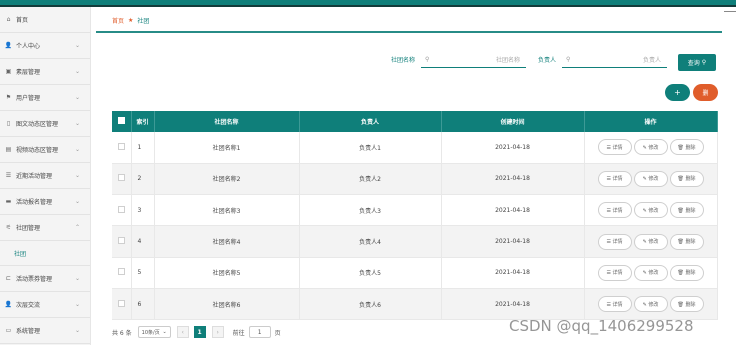 This screenshot has height=345, width=736. What do you see at coordinates (182, 332) in the screenshot?
I see `prev-page-button: ‹` at bounding box center [182, 332].